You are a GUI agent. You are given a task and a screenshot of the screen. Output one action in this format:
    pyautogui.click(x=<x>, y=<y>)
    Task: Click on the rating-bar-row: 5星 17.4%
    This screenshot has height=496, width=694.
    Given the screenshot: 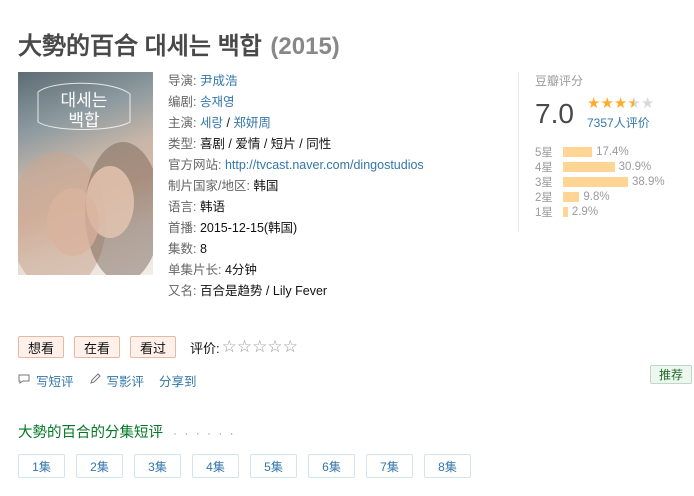 What is the action you would take?
    pyautogui.click(x=600, y=151)
    